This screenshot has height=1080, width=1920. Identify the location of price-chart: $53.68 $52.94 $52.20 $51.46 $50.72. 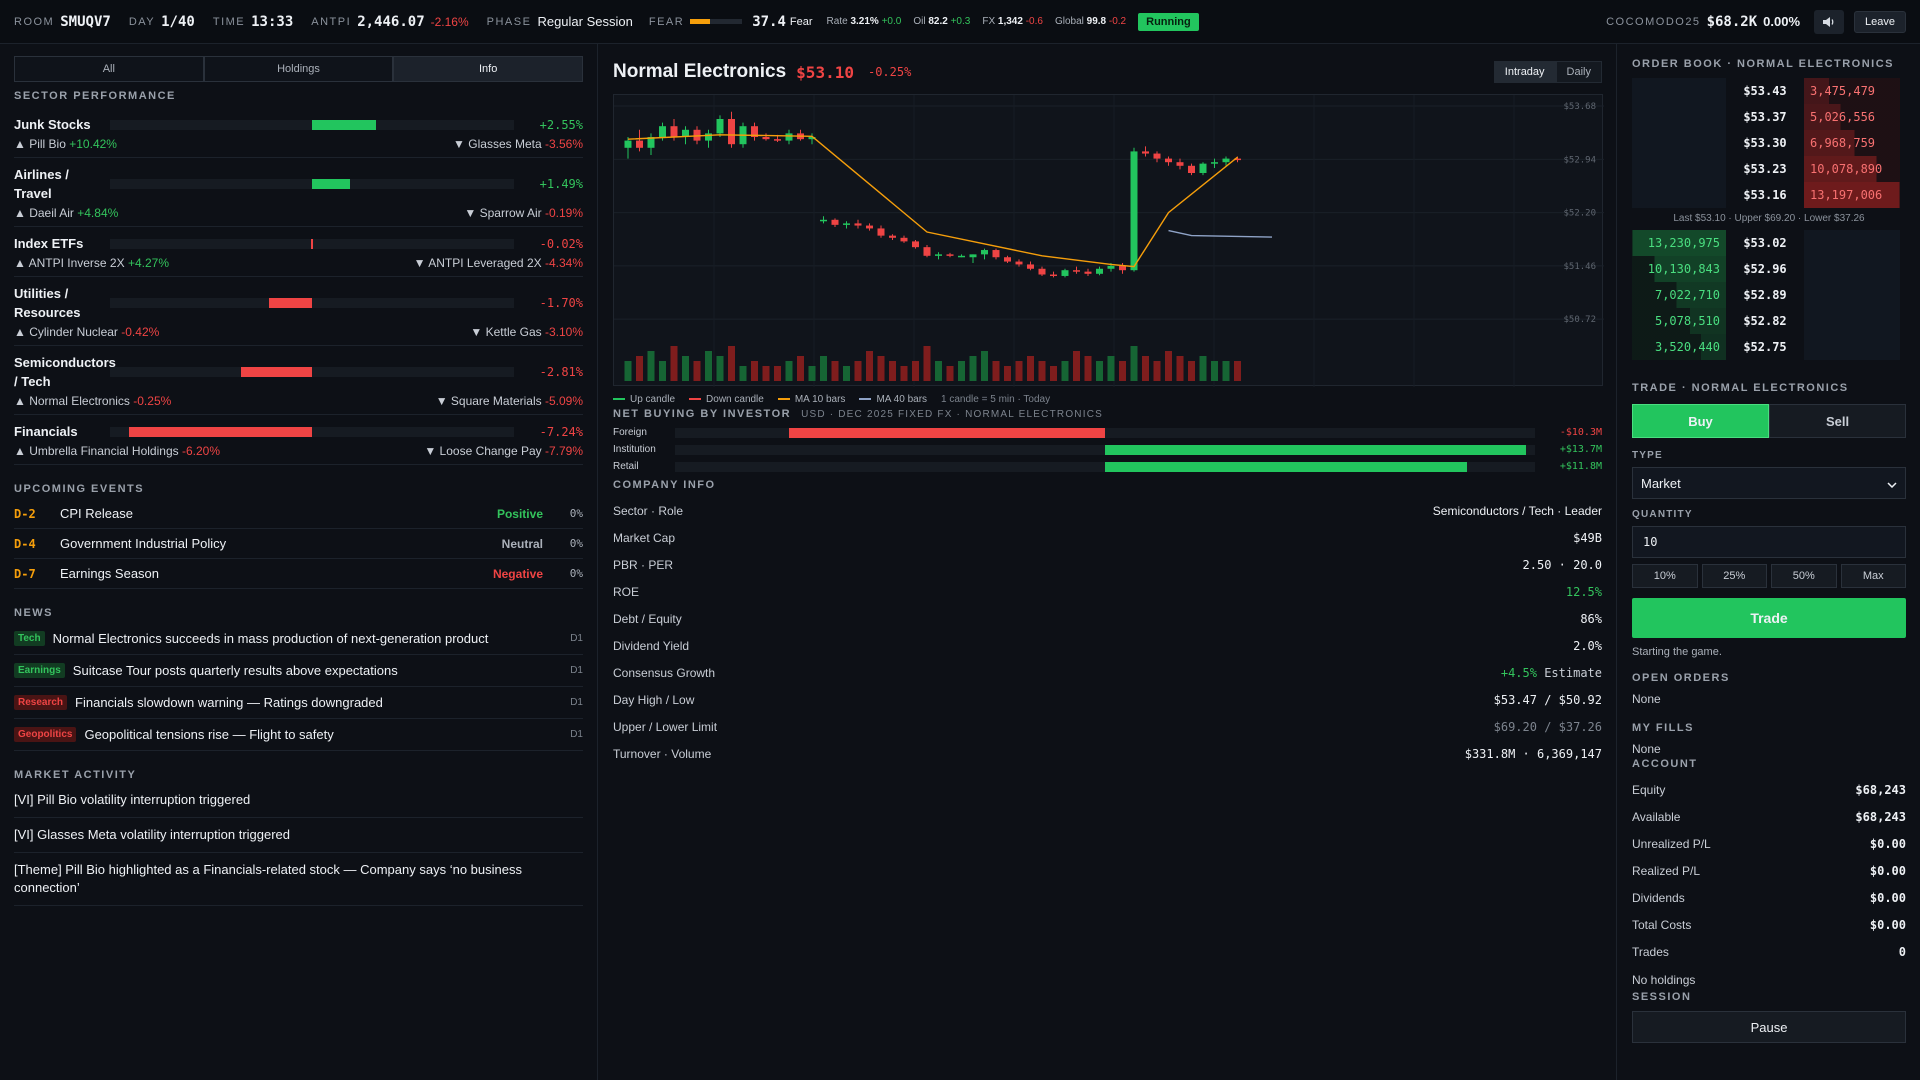
(1108, 240).